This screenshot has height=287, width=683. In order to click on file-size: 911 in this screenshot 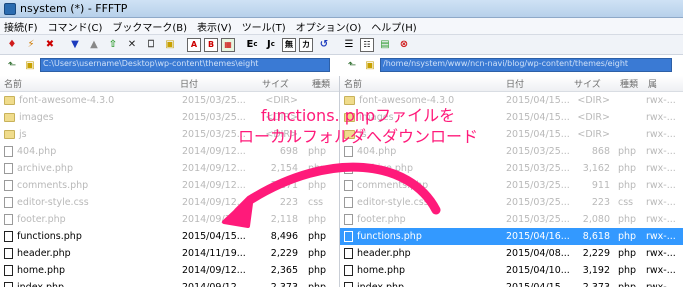, I will do `click(600, 185)`.